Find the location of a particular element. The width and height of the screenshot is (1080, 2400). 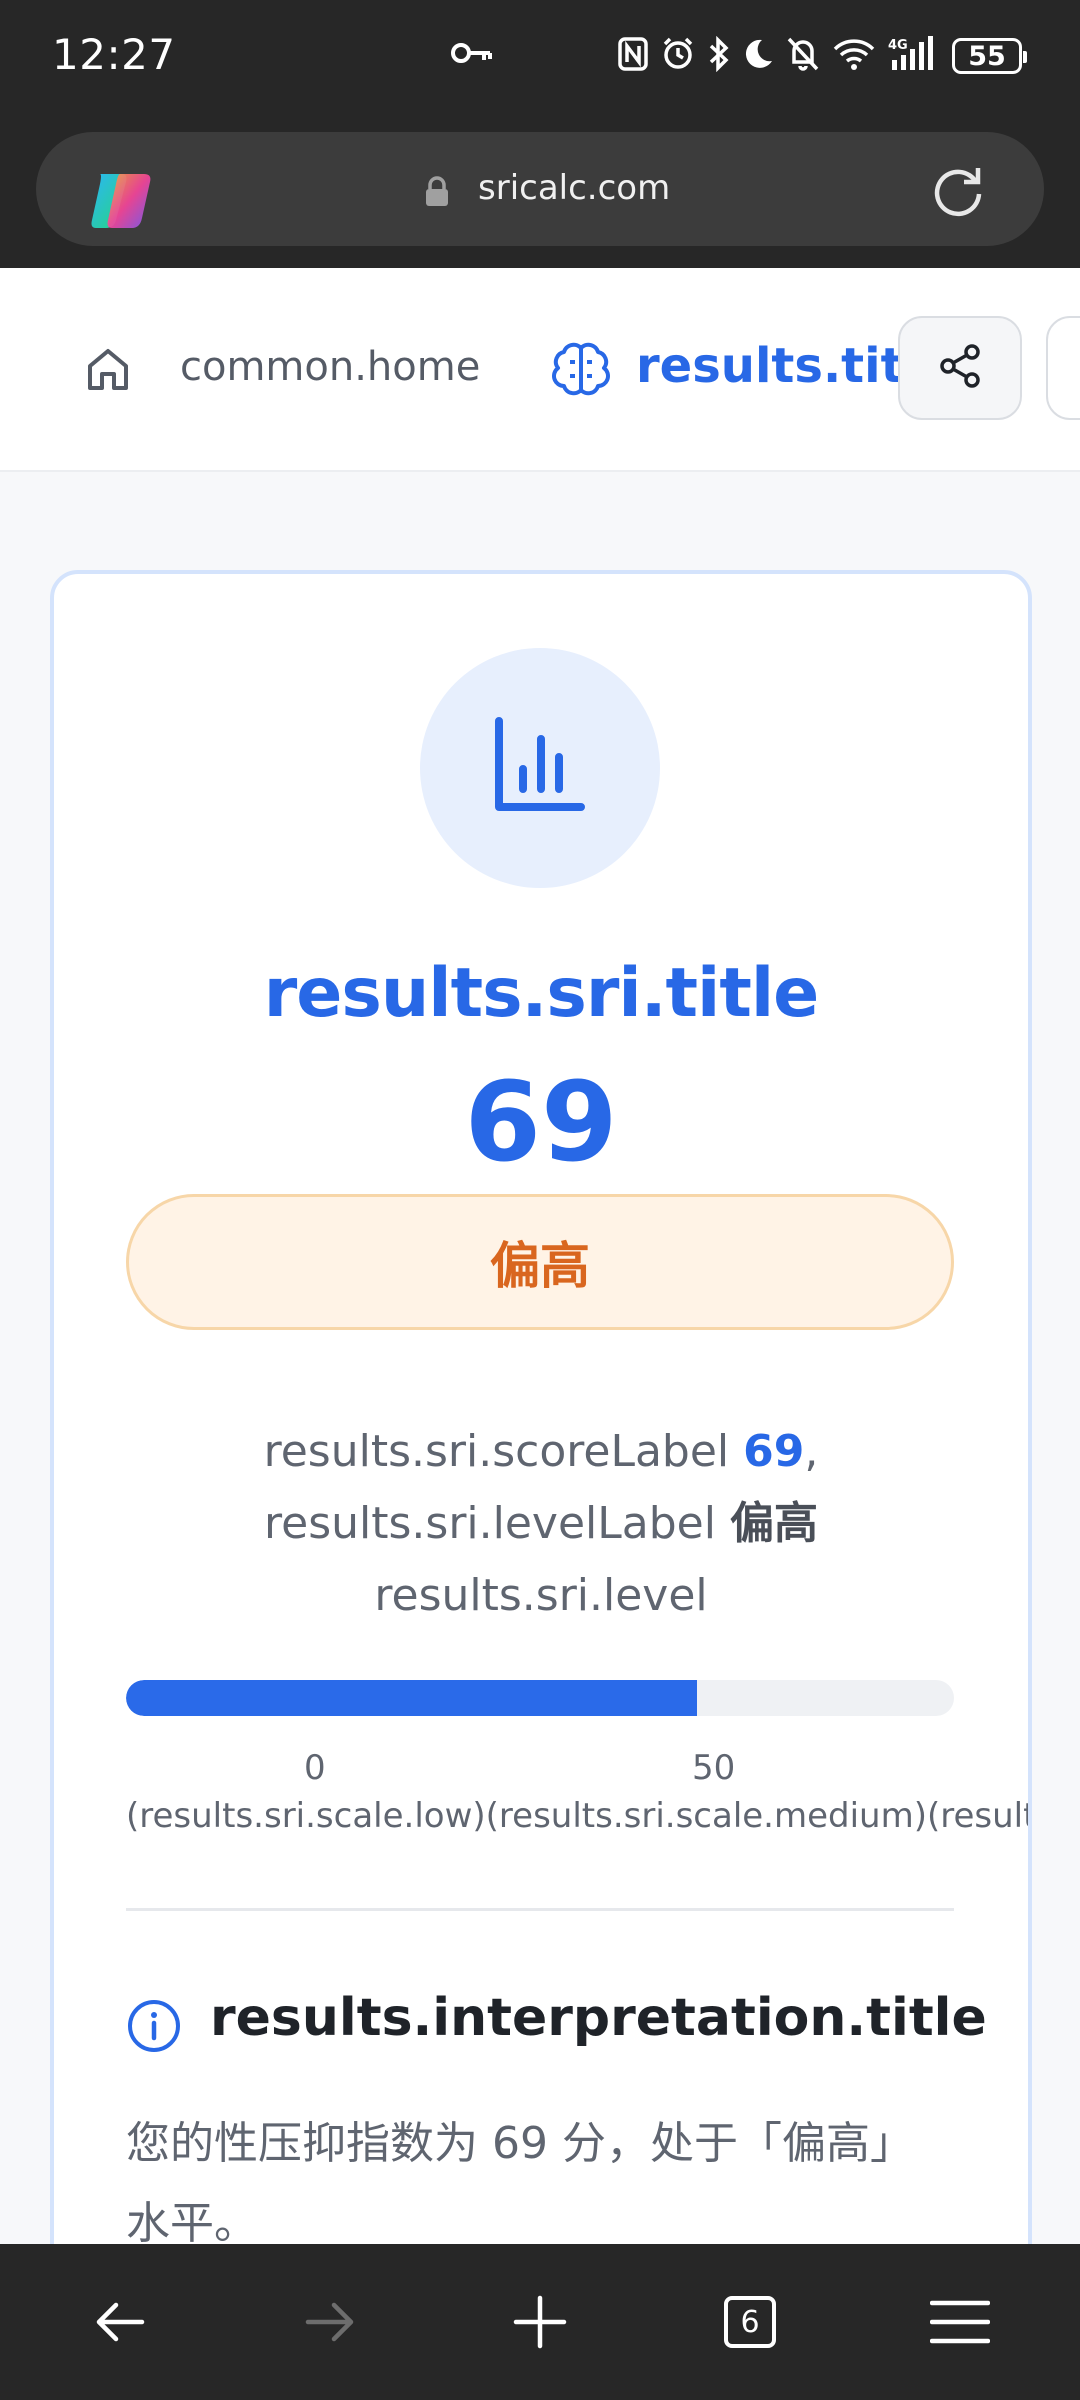

alarm-icon is located at coordinates (678, 56).